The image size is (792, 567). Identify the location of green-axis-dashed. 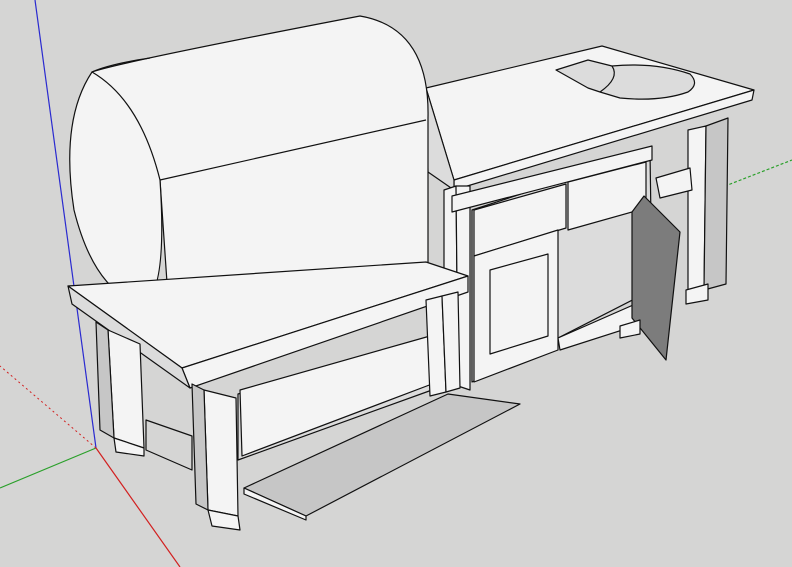
(755, 174).